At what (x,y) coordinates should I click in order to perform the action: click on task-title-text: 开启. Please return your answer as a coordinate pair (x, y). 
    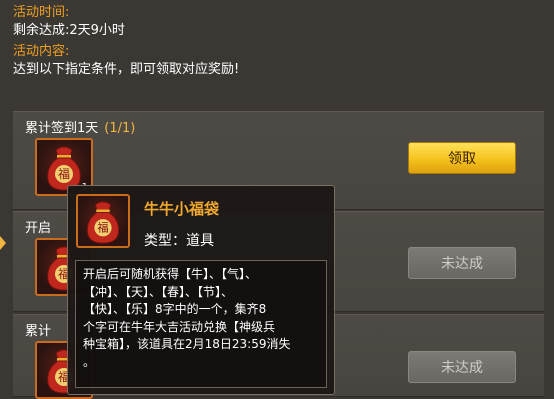
    Looking at the image, I should click on (38, 228).